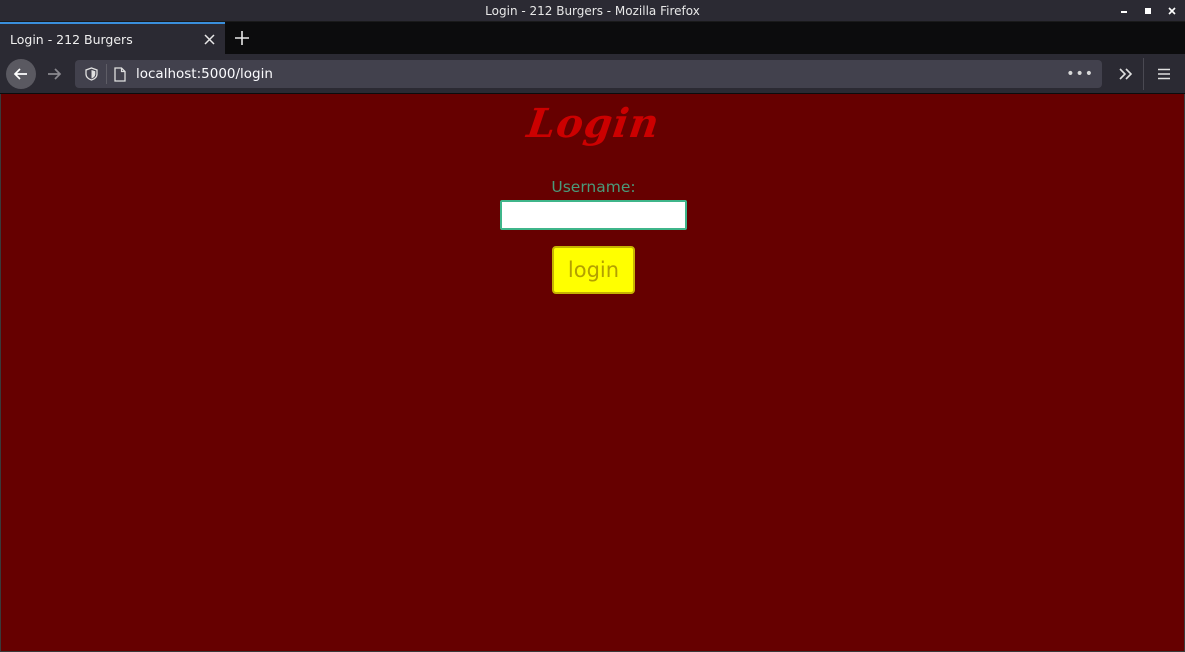 This screenshot has height=652, width=1185. What do you see at coordinates (593, 187) in the screenshot?
I see `username-label: Username:` at bounding box center [593, 187].